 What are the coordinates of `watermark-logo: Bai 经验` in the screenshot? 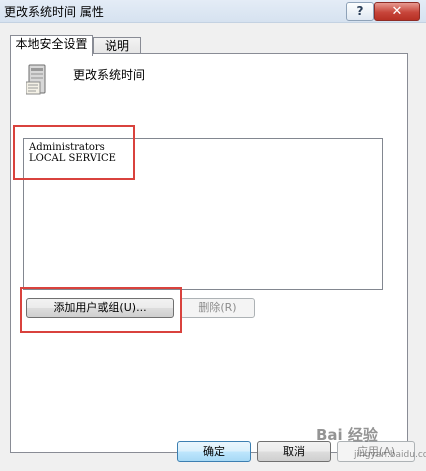 It's located at (347, 435).